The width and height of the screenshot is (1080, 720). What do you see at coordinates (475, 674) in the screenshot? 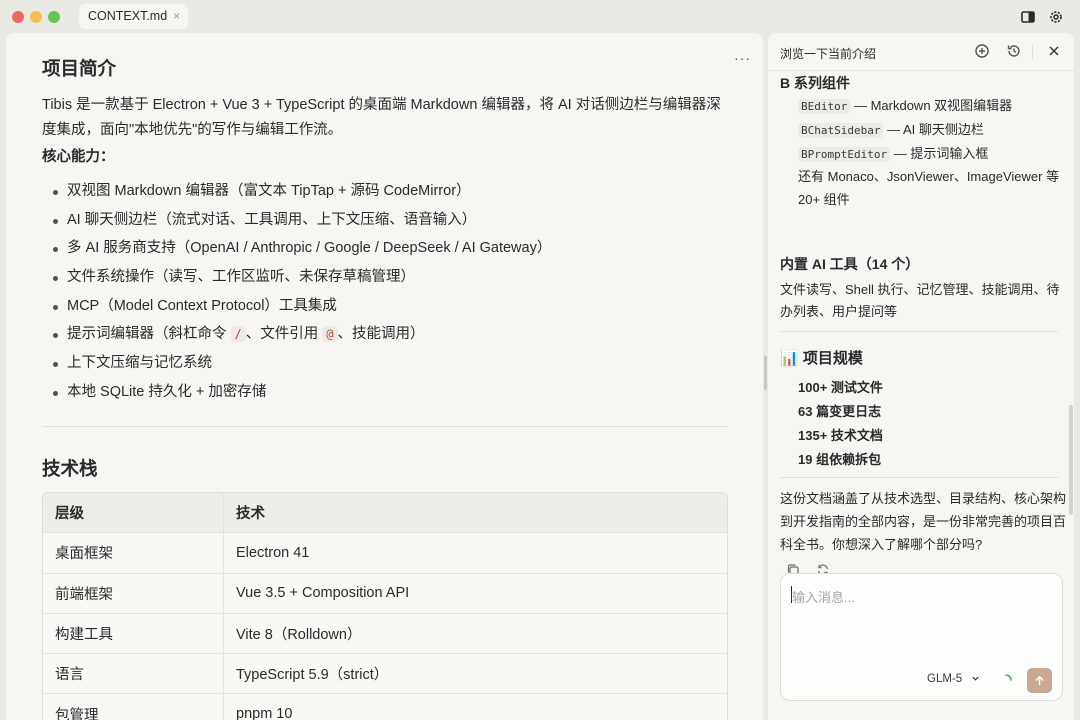
I see `table-cell: TypeScript 5.9（strict）` at bounding box center [475, 674].